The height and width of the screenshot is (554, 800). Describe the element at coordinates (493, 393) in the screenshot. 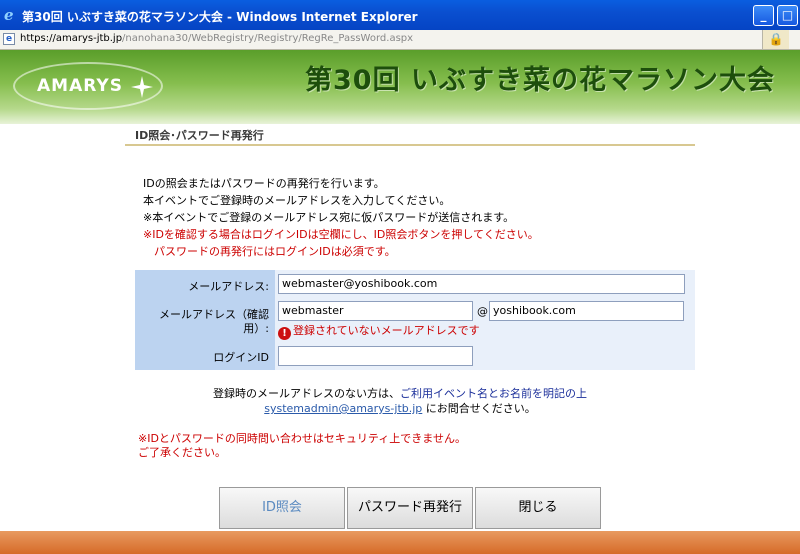

I see `contact-highlight: ご利用イベント名とお名前を明記の上` at that location.